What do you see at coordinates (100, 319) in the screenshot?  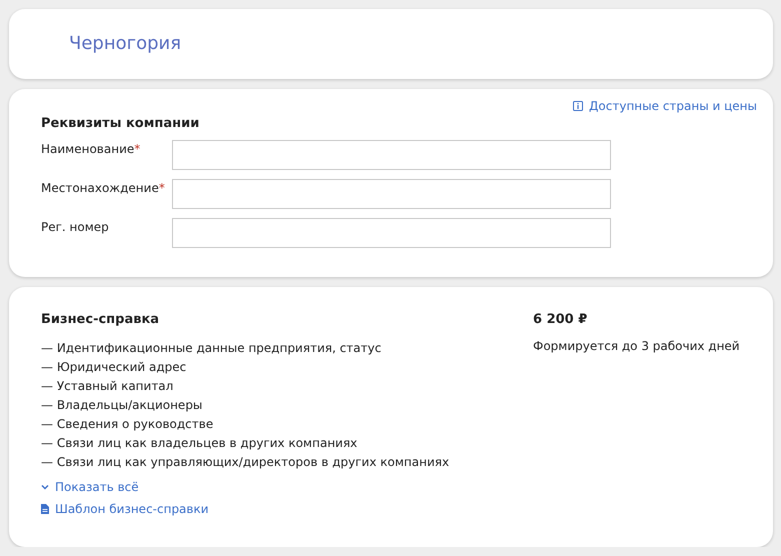 I see `section-title: Бизнес-справка` at bounding box center [100, 319].